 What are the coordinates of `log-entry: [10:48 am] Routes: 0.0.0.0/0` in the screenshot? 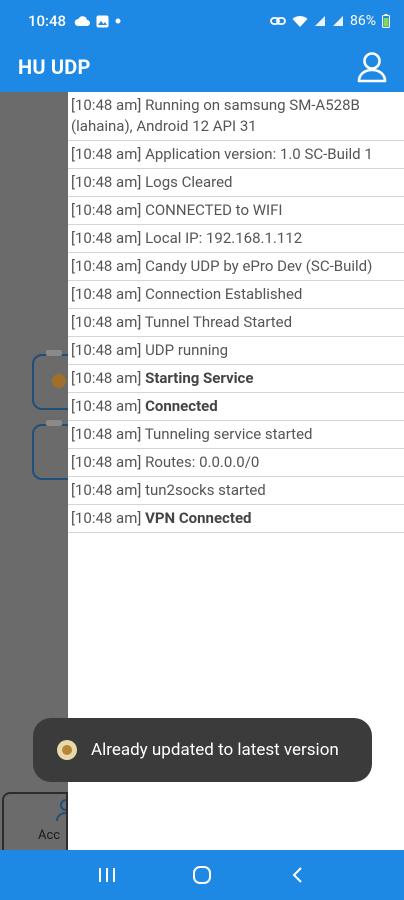 It's located at (236, 463).